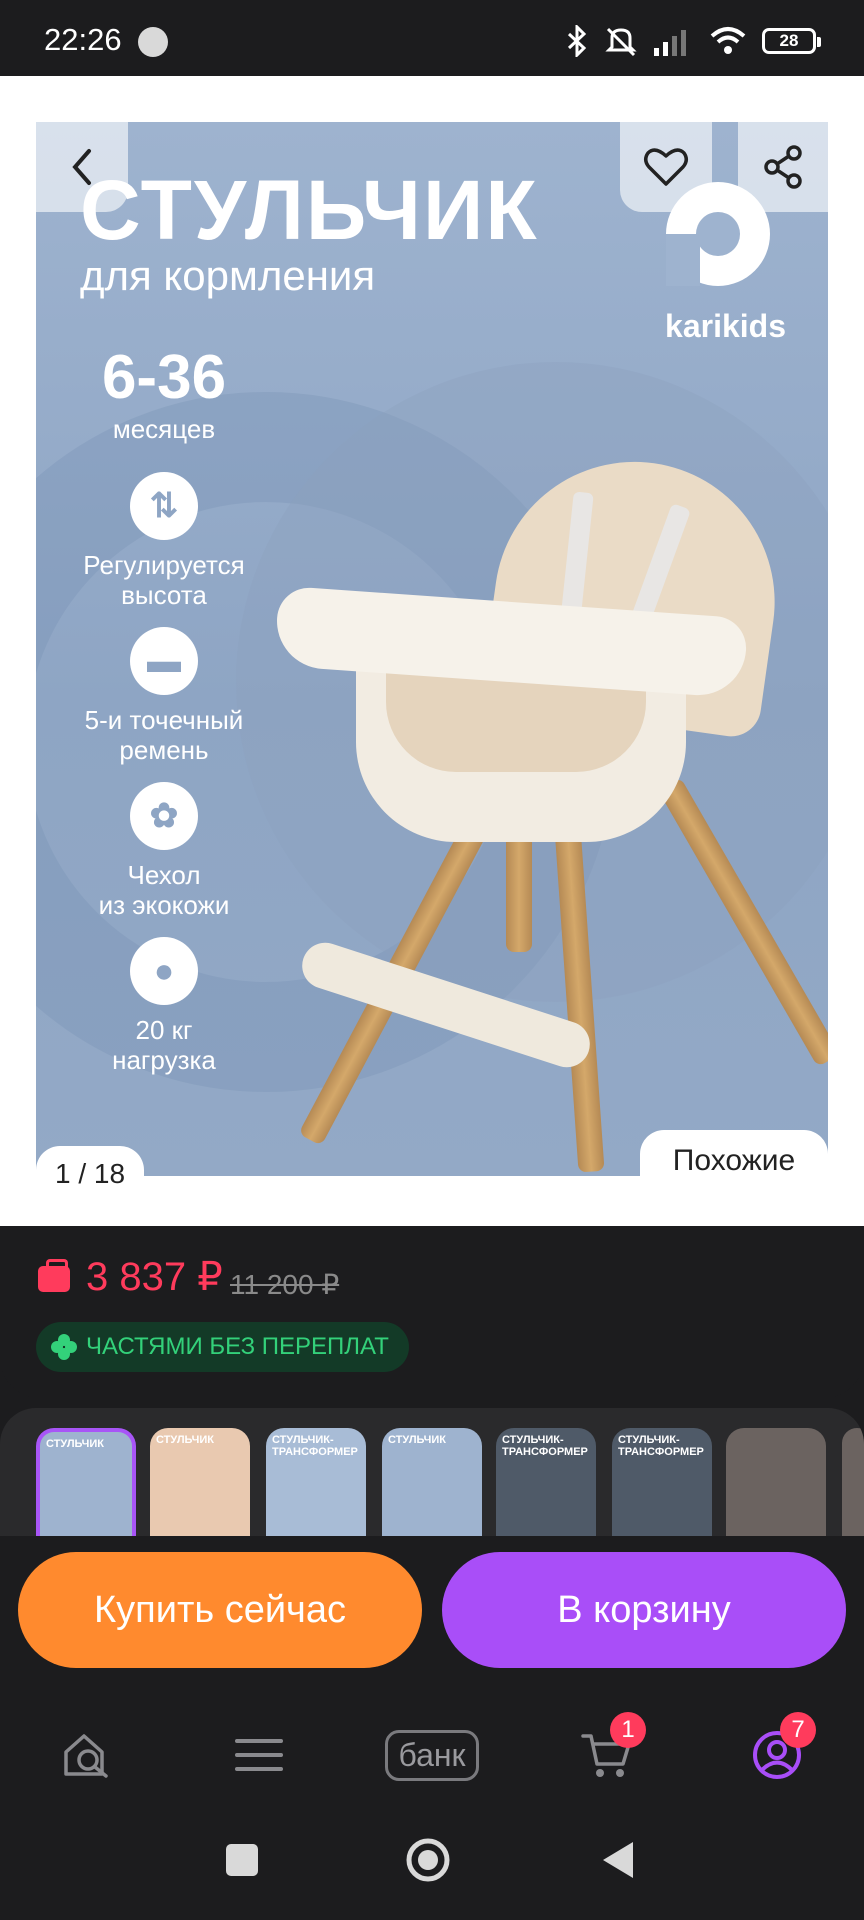 The width and height of the screenshot is (864, 1920). Describe the element at coordinates (621, 42) in the screenshot. I see `mute-icon` at that location.